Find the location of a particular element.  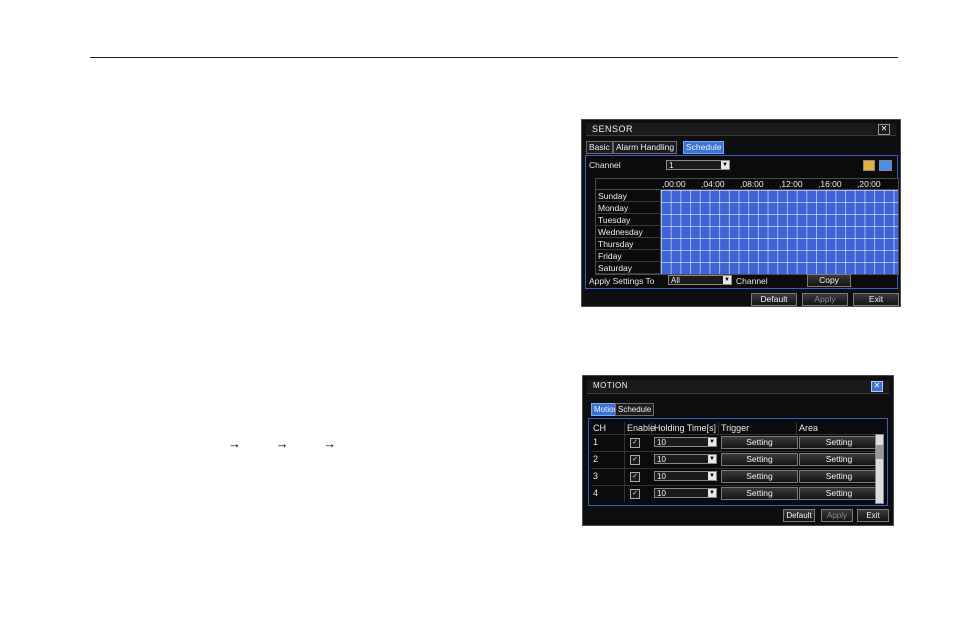

day-label: Sunday is located at coordinates (628, 196).